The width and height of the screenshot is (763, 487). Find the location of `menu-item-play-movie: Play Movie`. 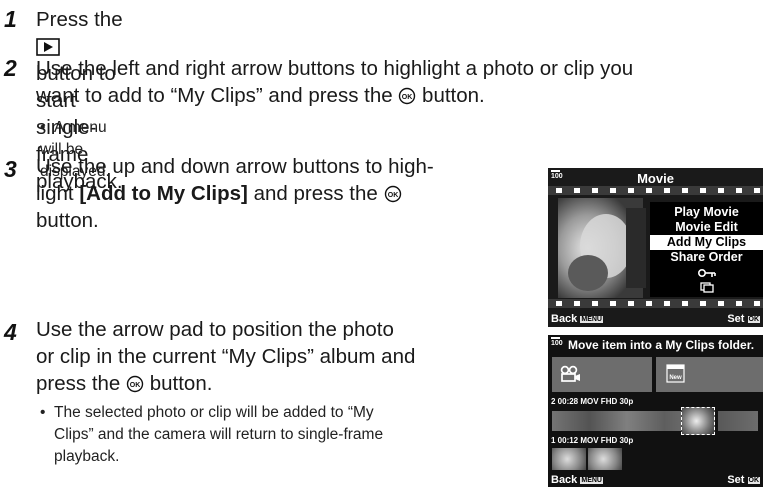

menu-item-play-movie: Play Movie is located at coordinates (706, 212).